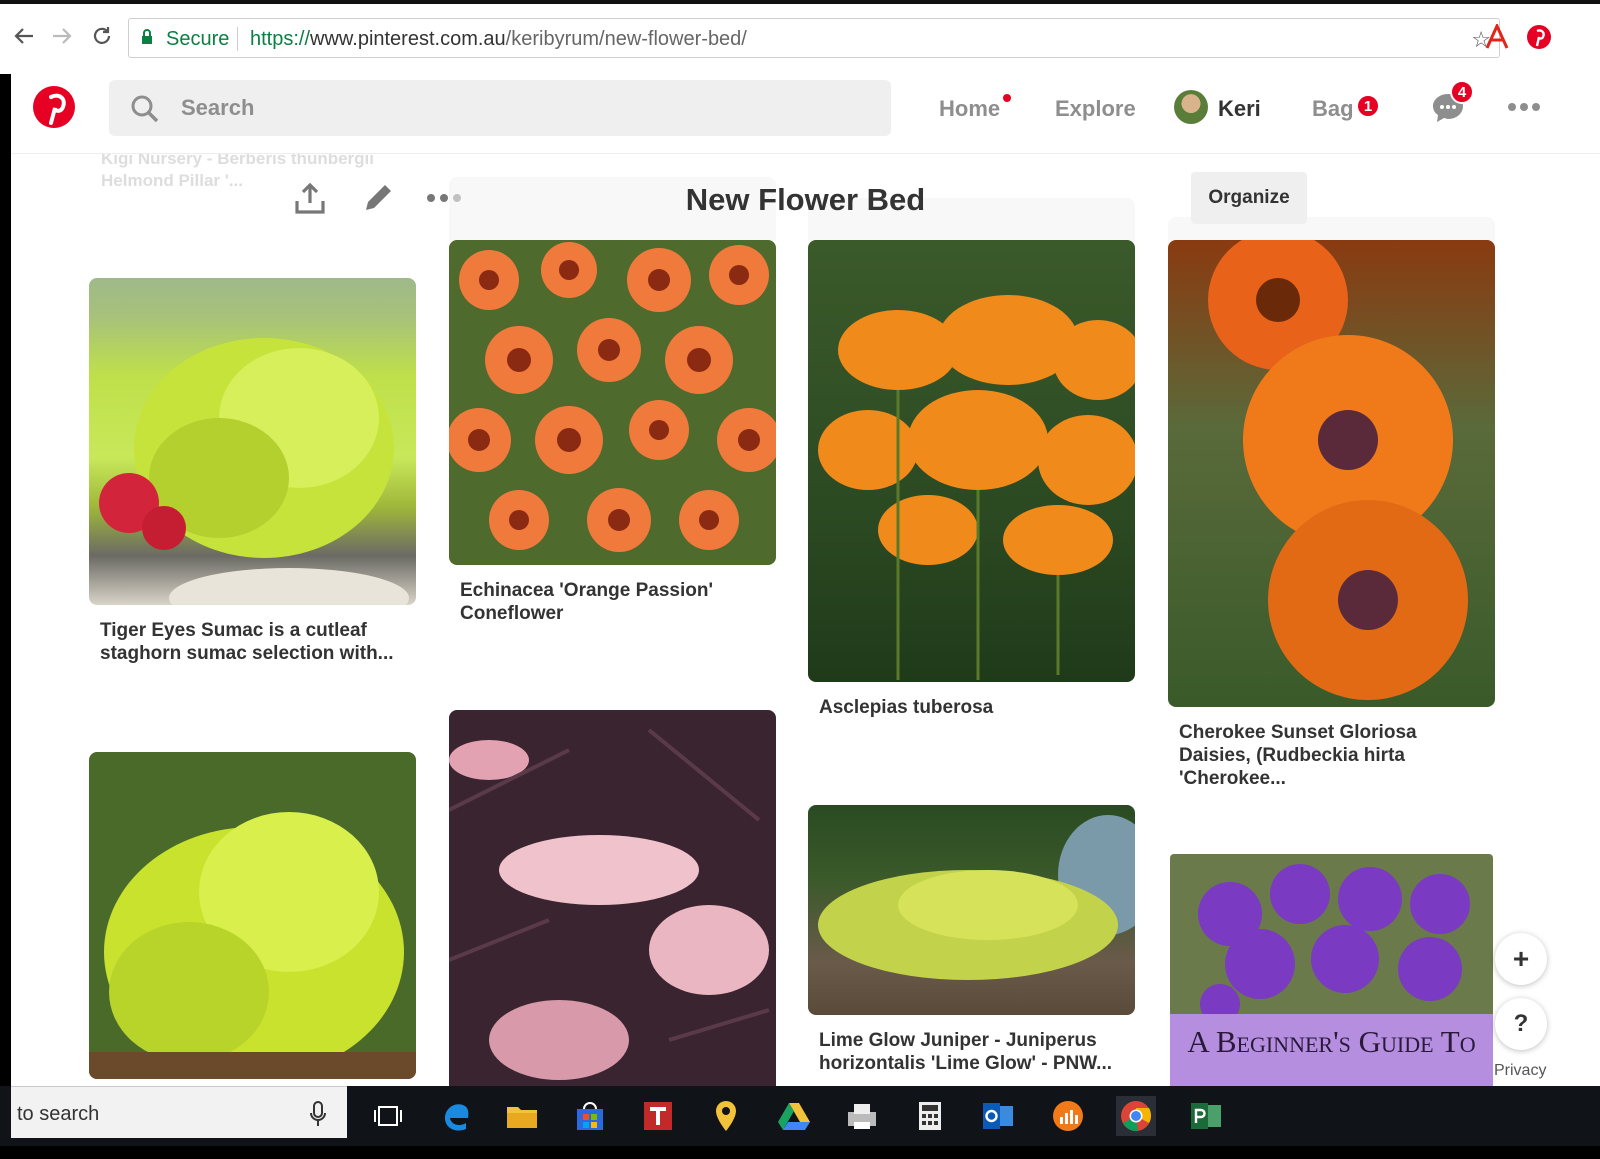  What do you see at coordinates (145, 109) in the screenshot?
I see `search-icon` at bounding box center [145, 109].